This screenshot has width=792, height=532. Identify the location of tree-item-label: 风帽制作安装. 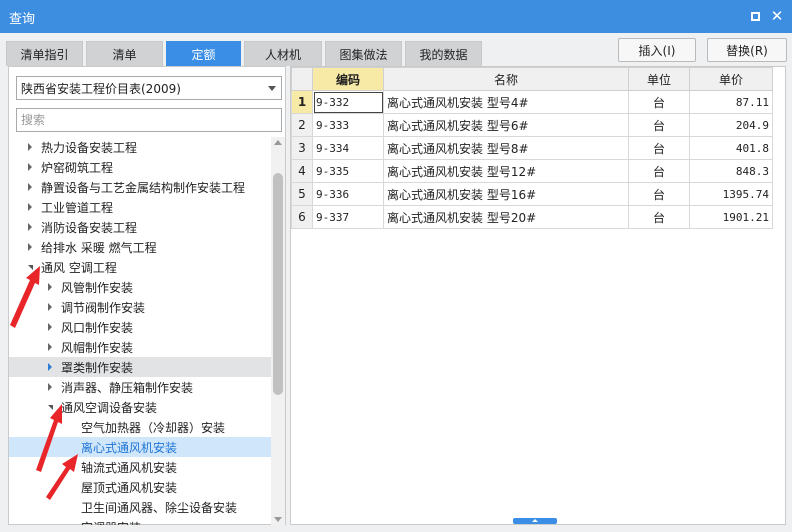
(97, 347).